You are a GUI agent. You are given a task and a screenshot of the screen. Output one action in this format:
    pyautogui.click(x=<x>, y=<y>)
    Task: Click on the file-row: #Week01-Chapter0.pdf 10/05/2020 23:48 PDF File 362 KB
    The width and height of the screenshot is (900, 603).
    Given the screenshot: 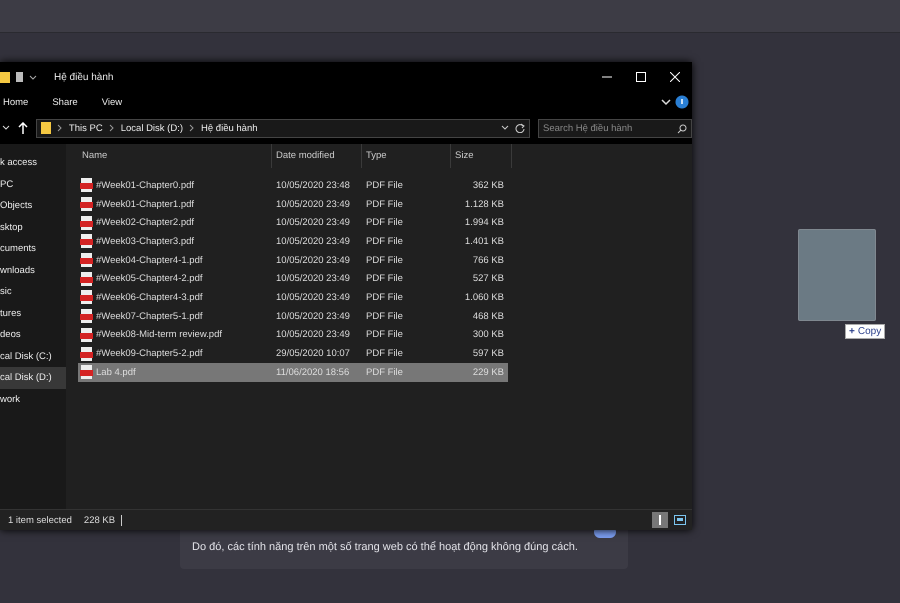 What is the action you would take?
    pyautogui.click(x=293, y=185)
    